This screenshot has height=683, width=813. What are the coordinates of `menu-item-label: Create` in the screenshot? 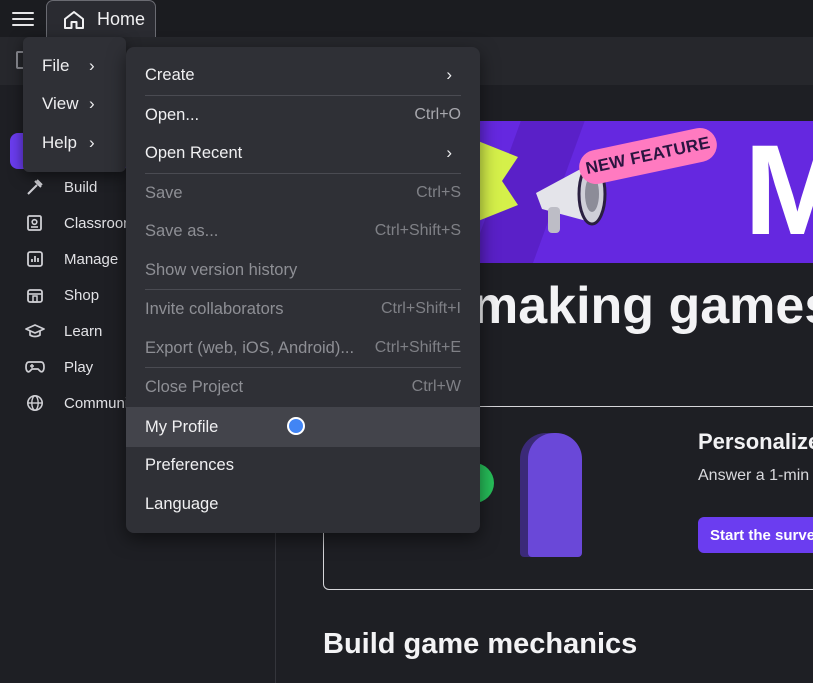 It's located at (170, 74).